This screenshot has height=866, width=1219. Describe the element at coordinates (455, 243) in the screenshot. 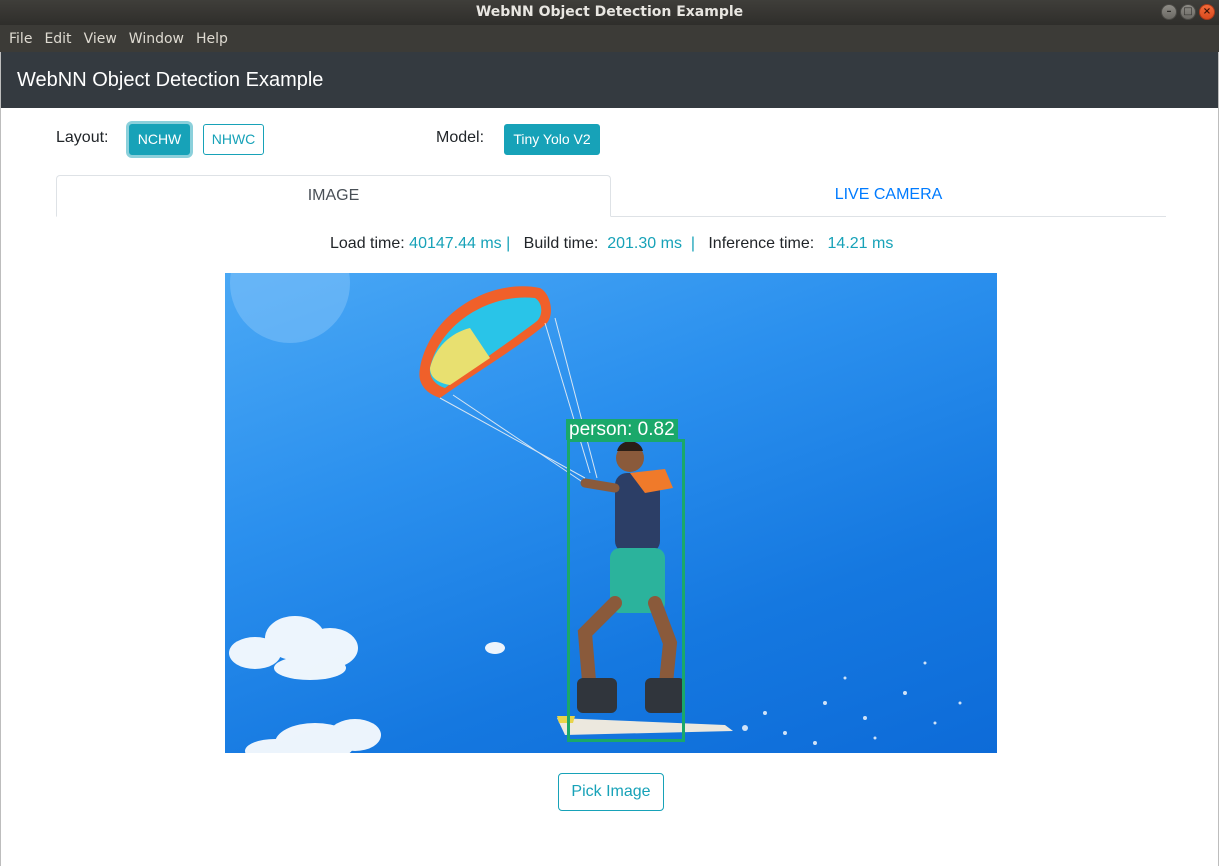

I see `load-time-value: 40147.44 ms` at that location.